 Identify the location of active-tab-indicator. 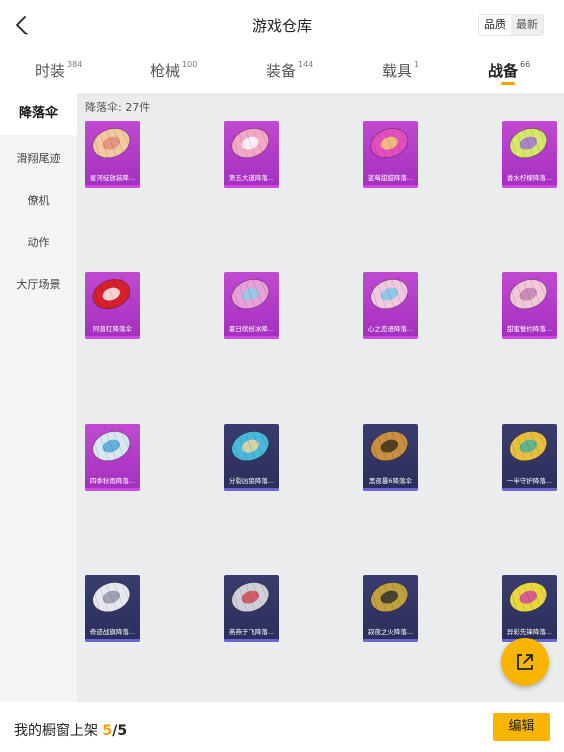
(508, 83).